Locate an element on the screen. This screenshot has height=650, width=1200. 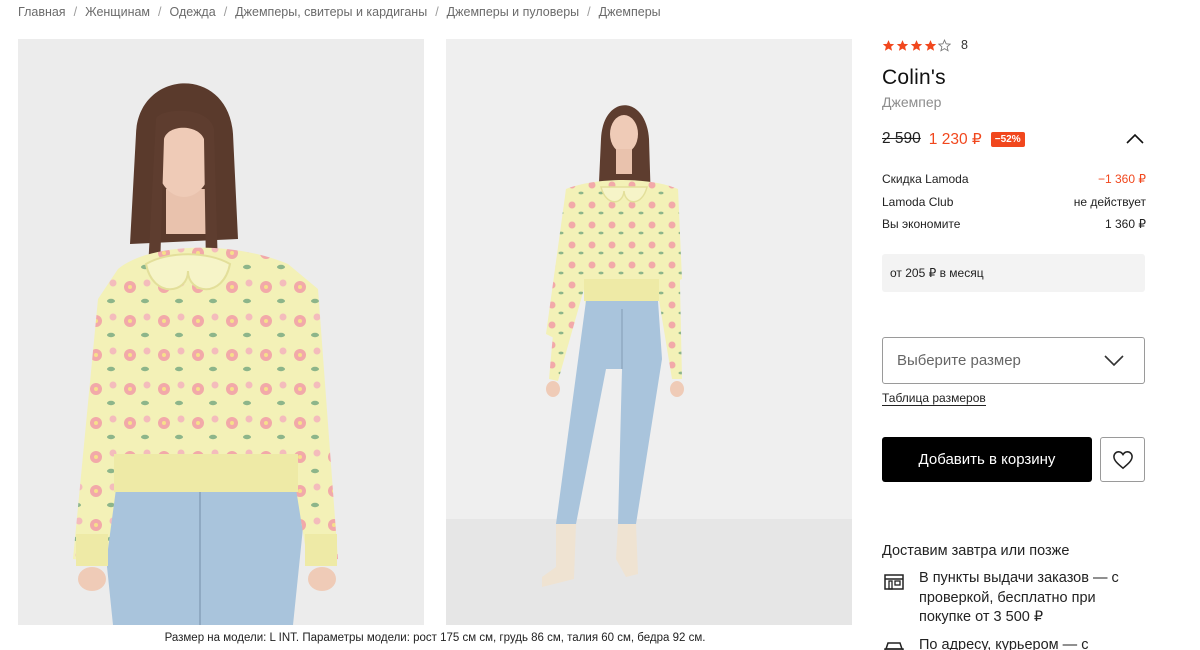
breadcrumb-item-jumpers-sweaters-cardigans: Джемперы, свитеры и кардиганы is located at coordinates (331, 13).